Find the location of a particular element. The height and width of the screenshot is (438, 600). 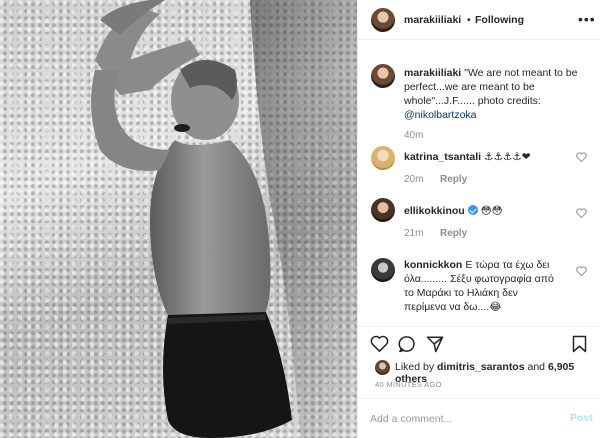

action-bar is located at coordinates (479, 341).